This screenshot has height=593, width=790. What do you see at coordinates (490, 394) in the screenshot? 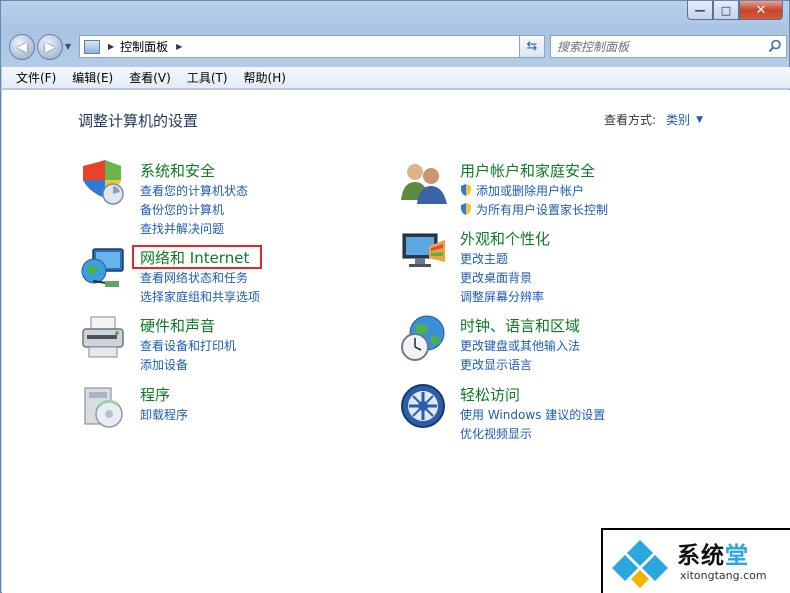
I see `category-title: 轻松访问` at bounding box center [490, 394].